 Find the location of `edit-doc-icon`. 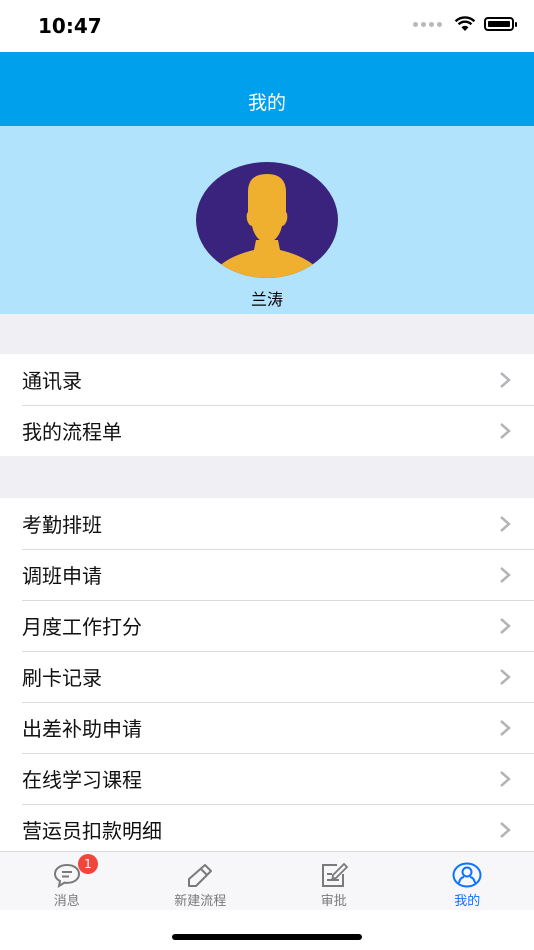

edit-doc-icon is located at coordinates (335, 874).